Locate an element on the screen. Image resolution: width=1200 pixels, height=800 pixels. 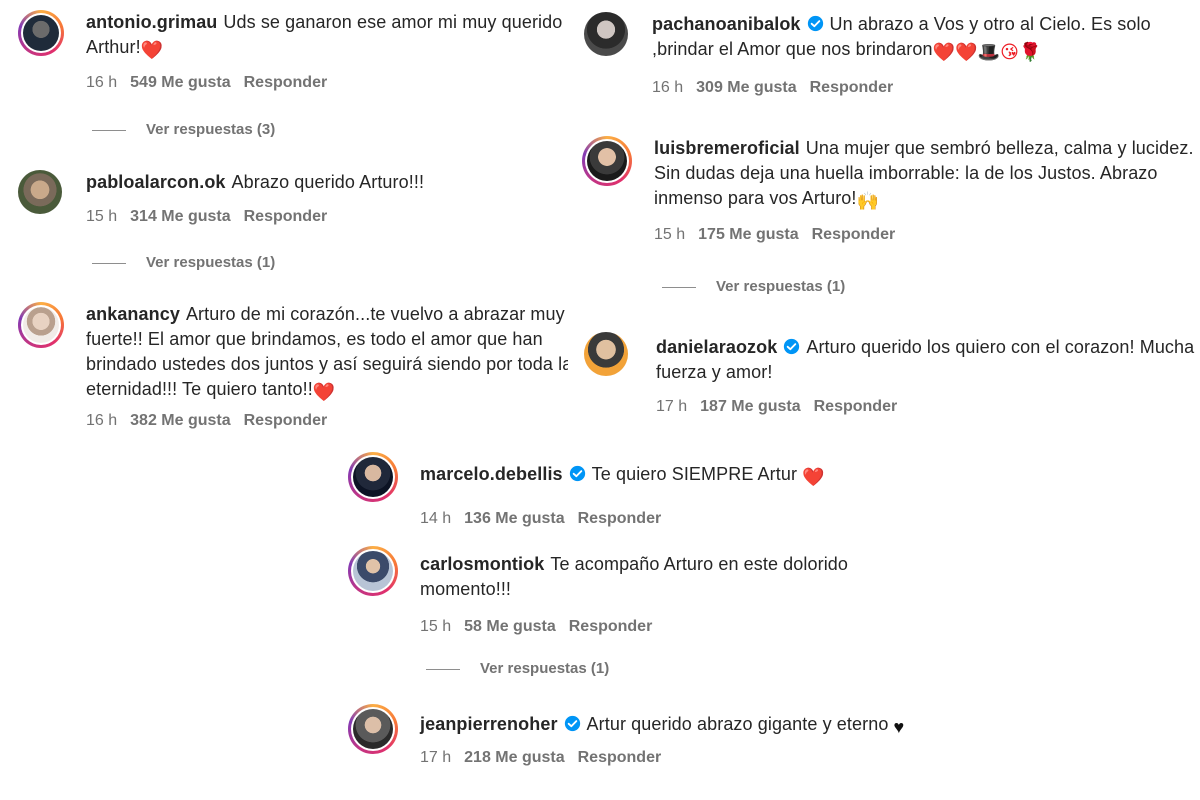
likes-count: 382 Me gusta is located at coordinates (180, 420).